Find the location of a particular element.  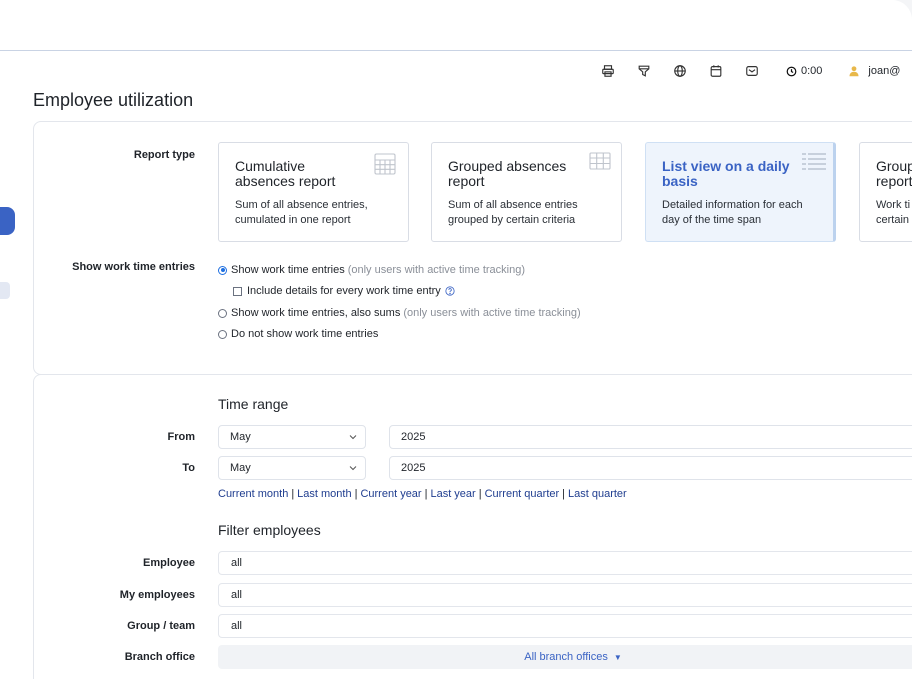

branch-office-select: All branch offices ▼ is located at coordinates (565, 657).